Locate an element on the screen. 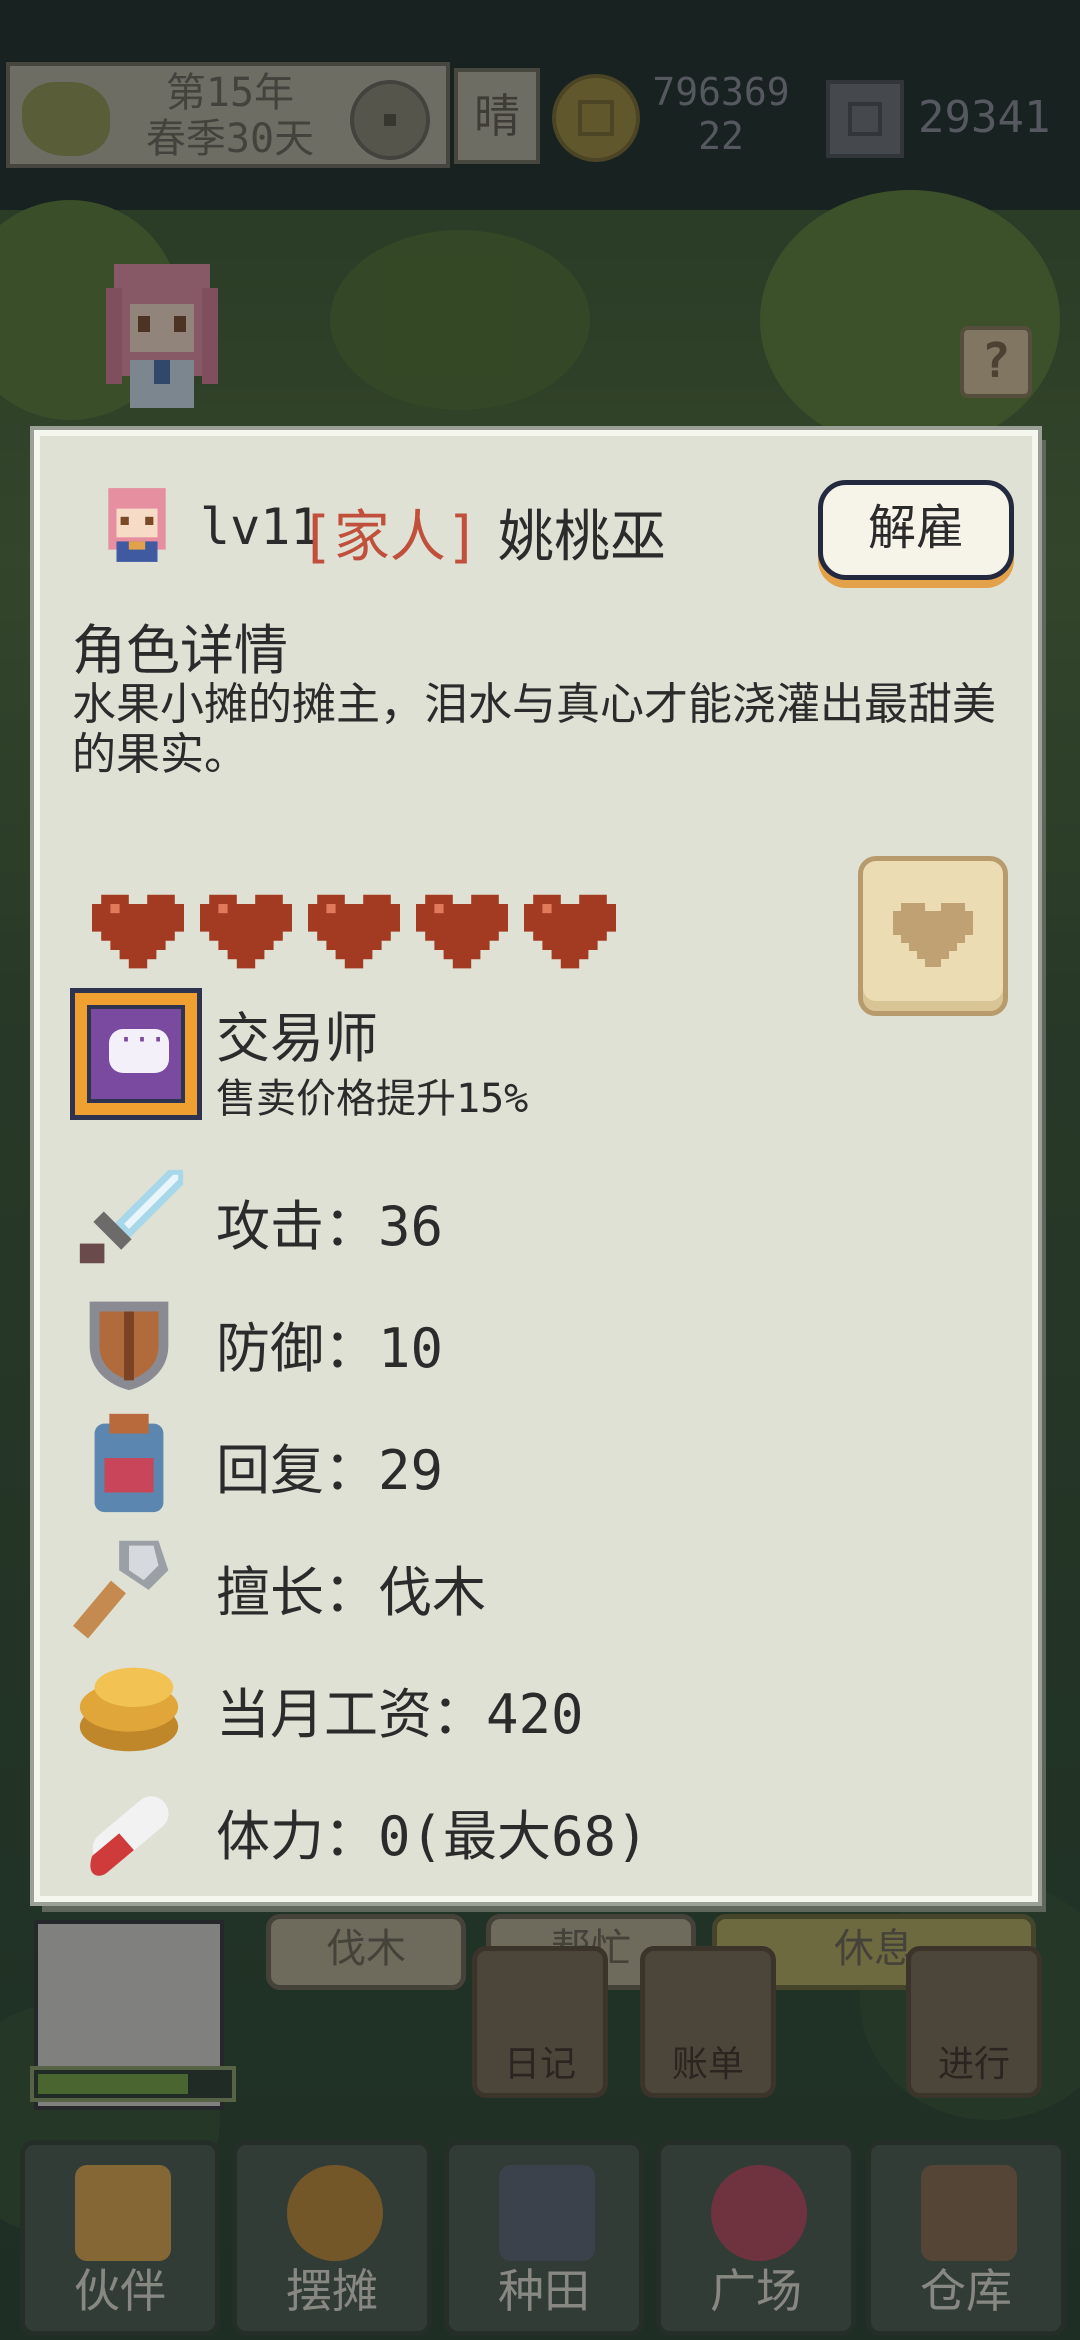 This screenshot has height=2340, width=1080. stat-salary: 当月工资：420 is located at coordinates (420, 1707).